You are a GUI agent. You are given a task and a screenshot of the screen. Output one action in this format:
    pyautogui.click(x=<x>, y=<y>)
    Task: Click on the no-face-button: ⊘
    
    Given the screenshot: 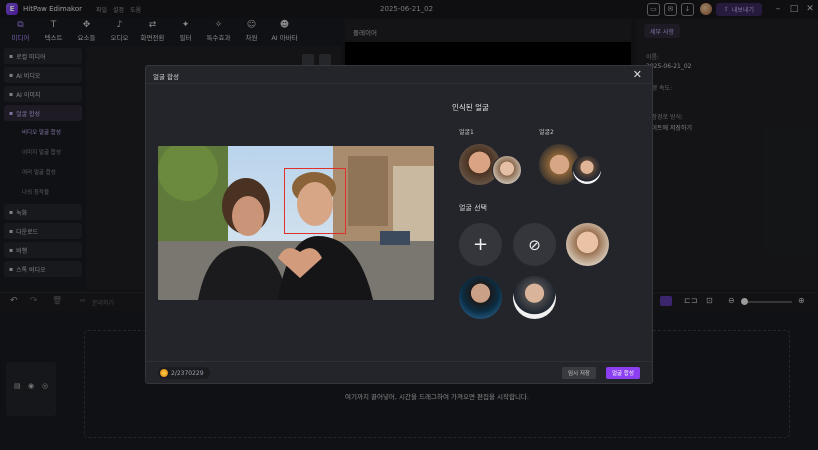 What is the action you would take?
    pyautogui.click(x=534, y=244)
    